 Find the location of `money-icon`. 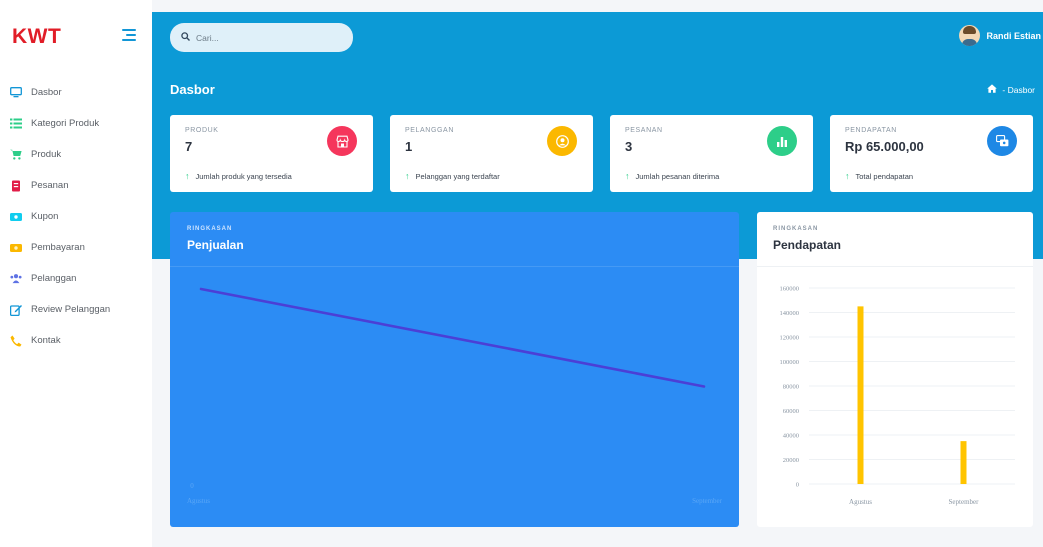

money-icon is located at coordinates (16, 248).